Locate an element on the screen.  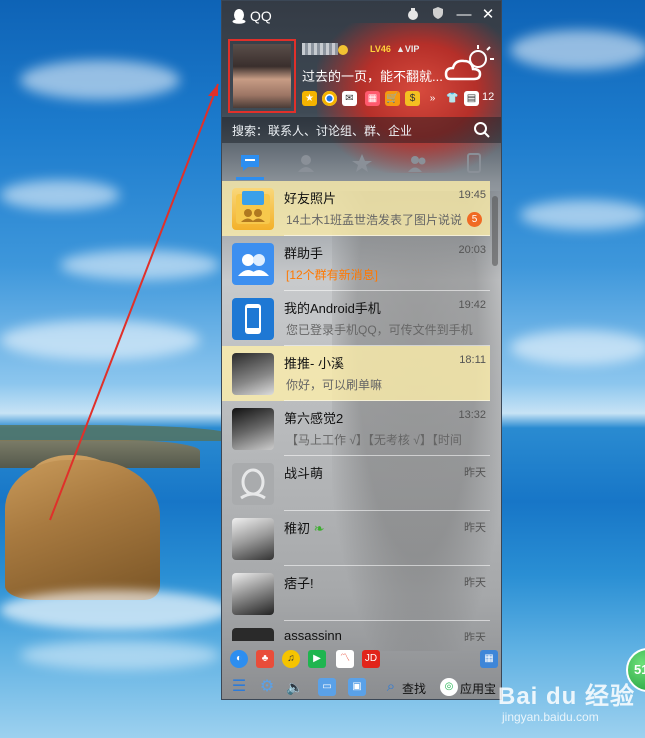
list-item: 群助手 20:03 [12个群有新消息] is located at coordinates (356, 263).